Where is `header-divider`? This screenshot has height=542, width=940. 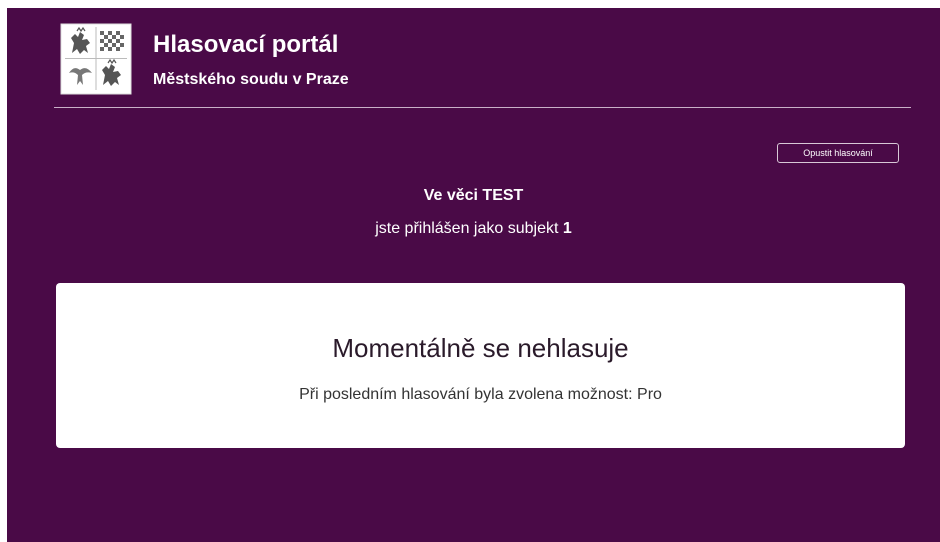
header-divider is located at coordinates (482, 107).